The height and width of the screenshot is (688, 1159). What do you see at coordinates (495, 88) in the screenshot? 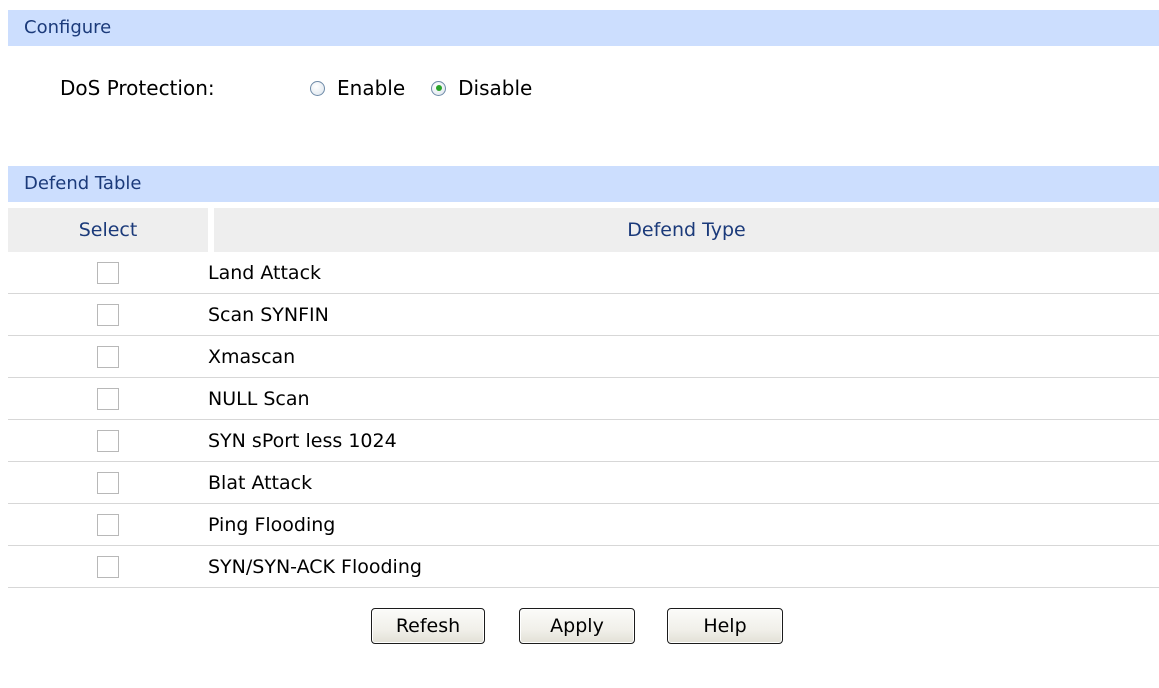
I see `disable-radio-label: Disable` at bounding box center [495, 88].